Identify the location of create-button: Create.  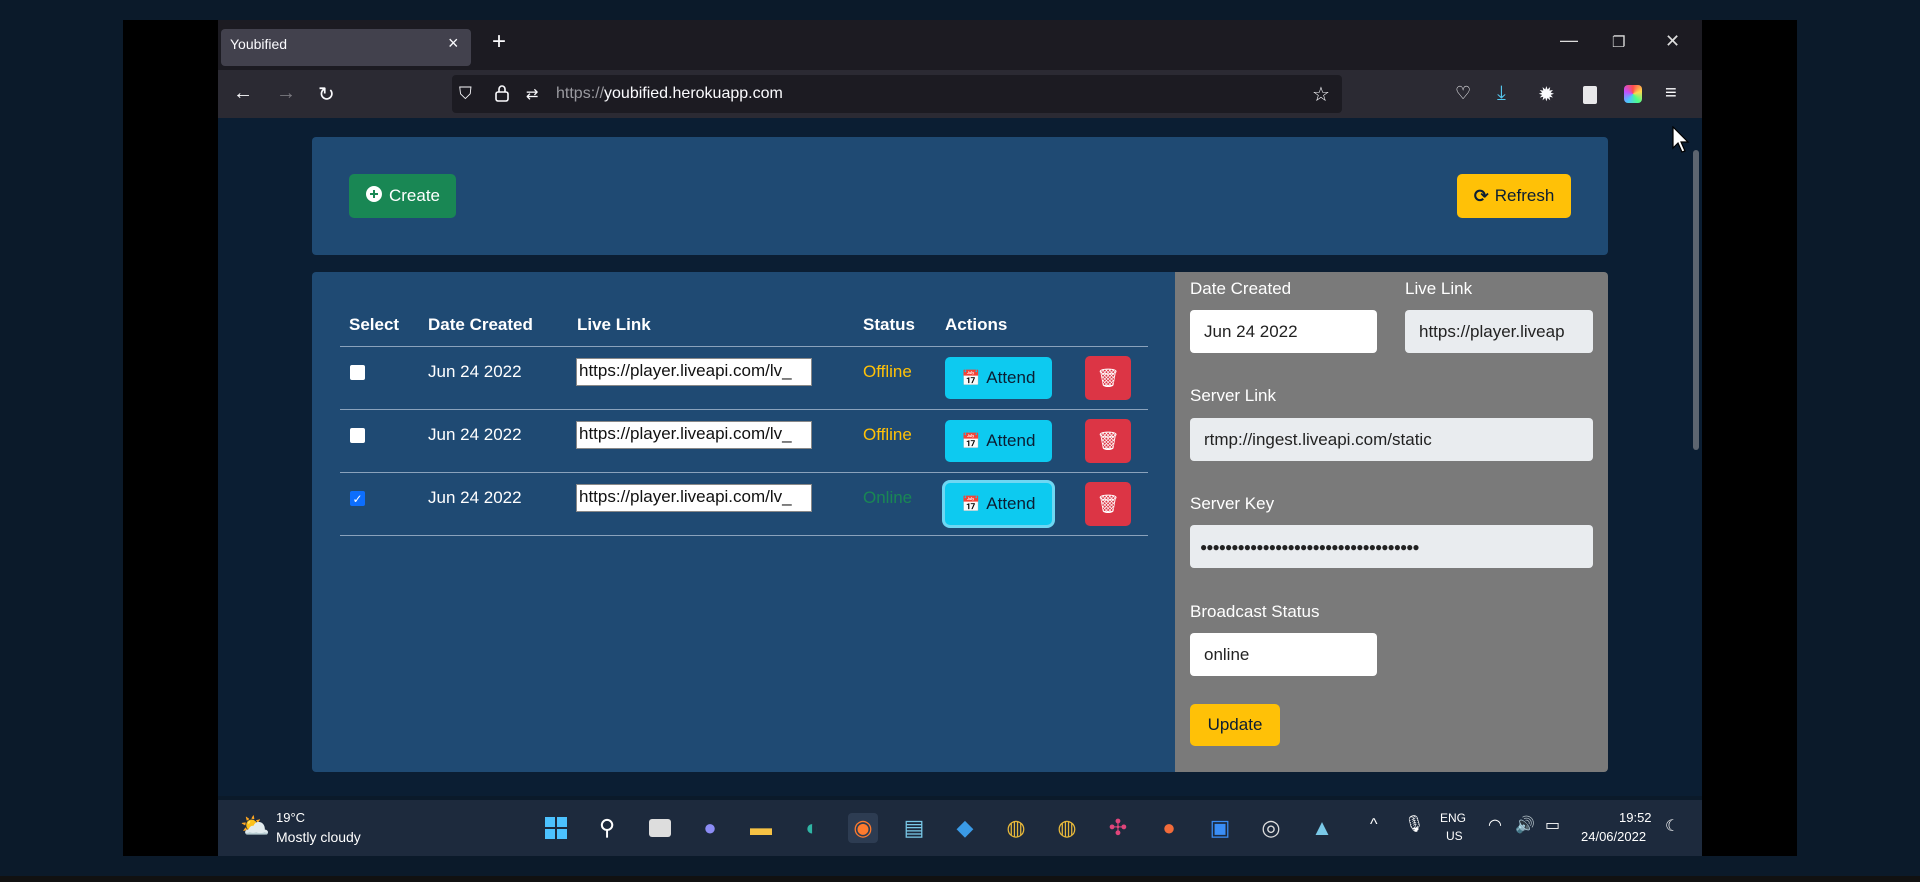
(402, 196).